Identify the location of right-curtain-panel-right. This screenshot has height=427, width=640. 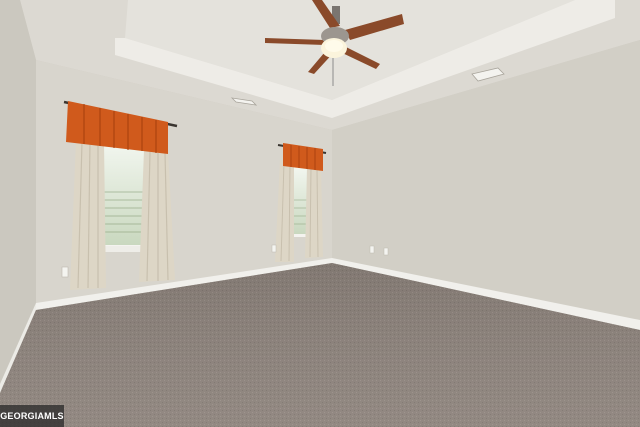
(314, 212).